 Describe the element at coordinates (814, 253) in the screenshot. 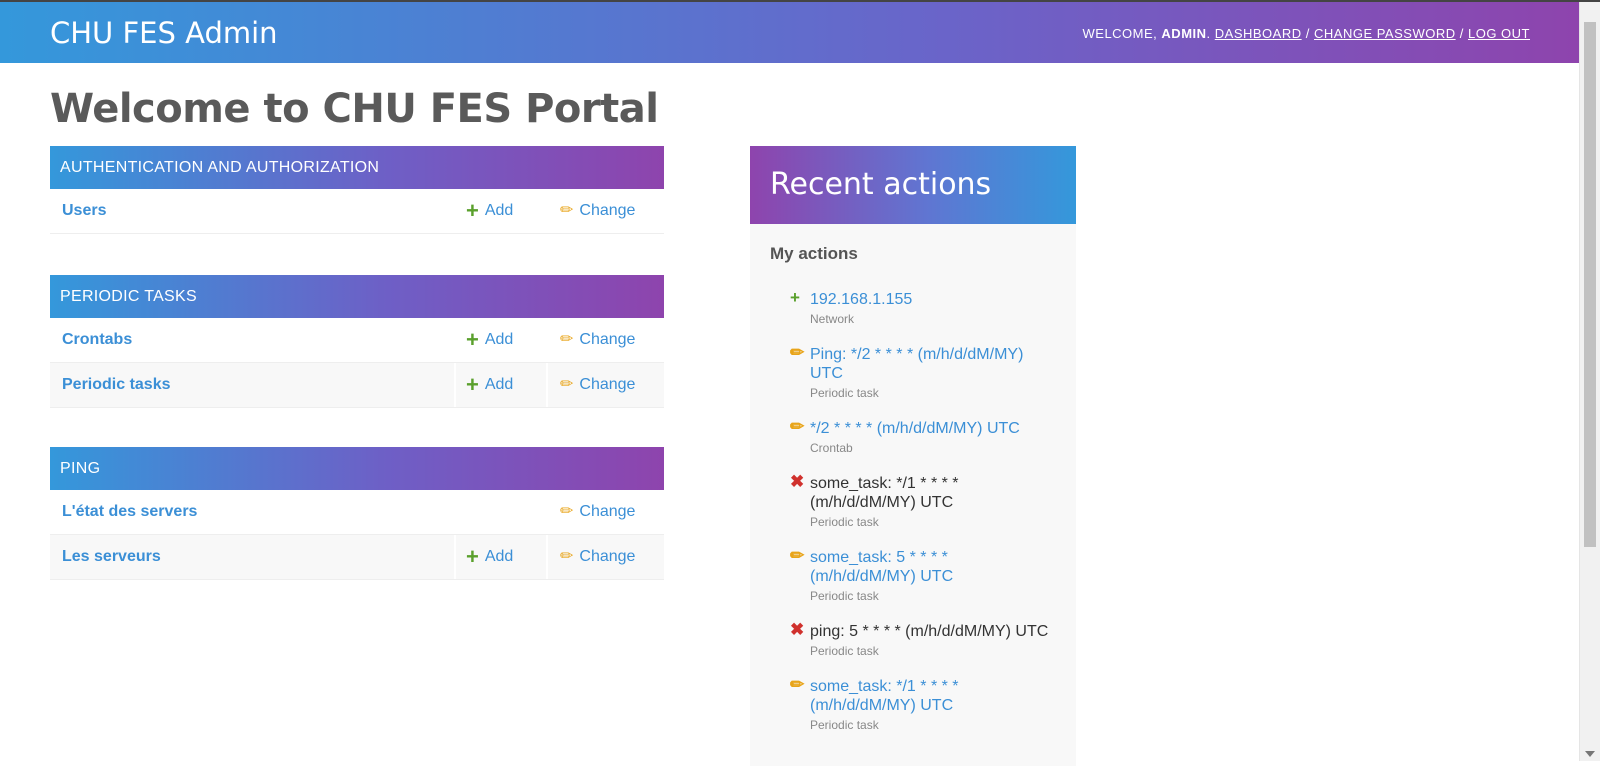

I see `my-actions-heading: My actions` at that location.